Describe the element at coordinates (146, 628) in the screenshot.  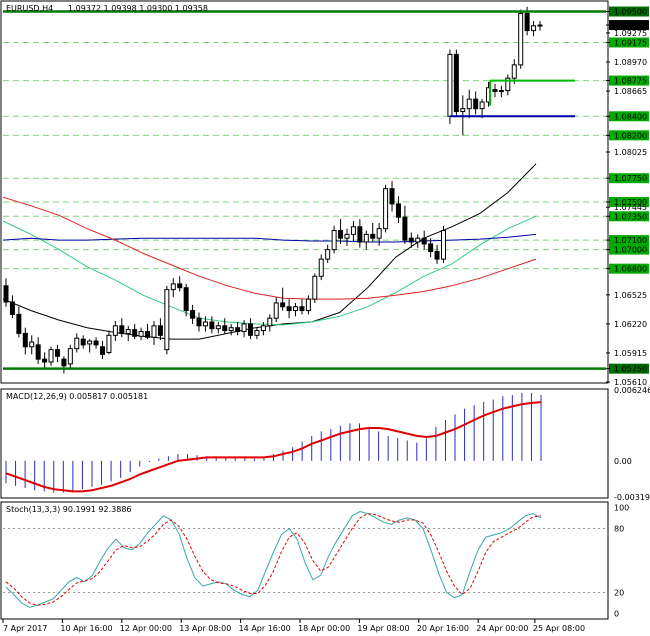
I see `time-axis-label: 12 Apr 00:00` at that location.